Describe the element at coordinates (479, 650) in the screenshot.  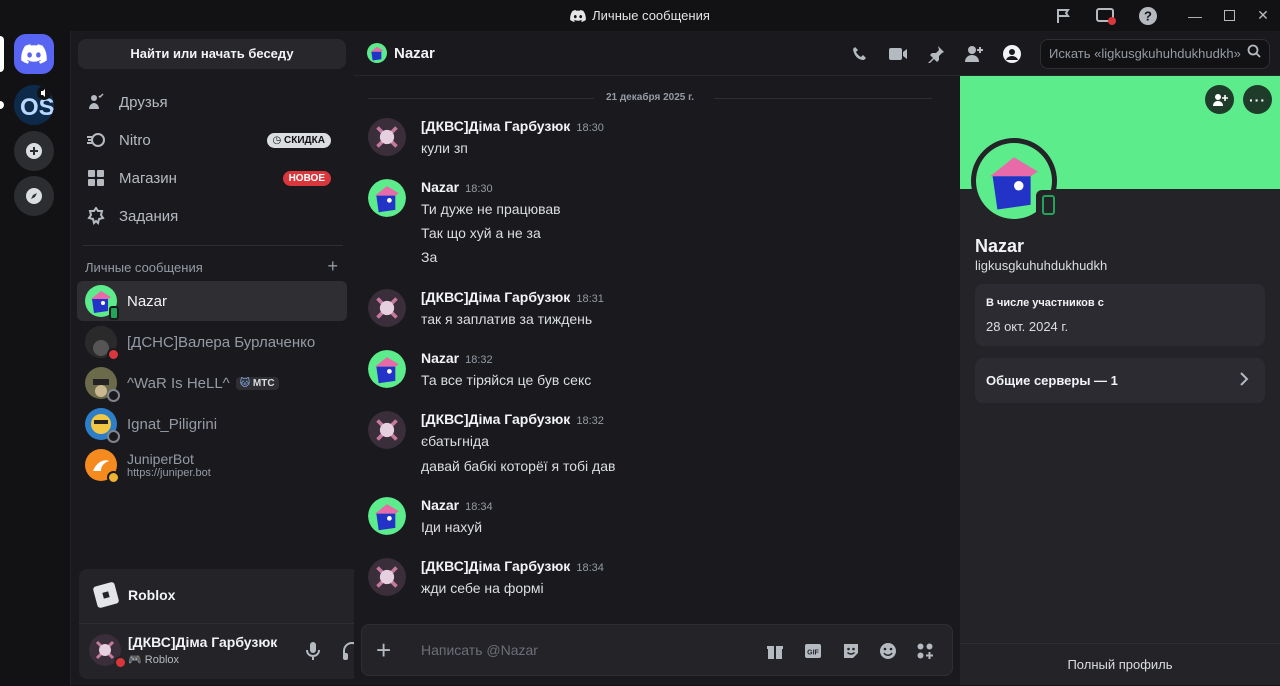
I see `composer-placeholder: Написать @Nazar` at that location.